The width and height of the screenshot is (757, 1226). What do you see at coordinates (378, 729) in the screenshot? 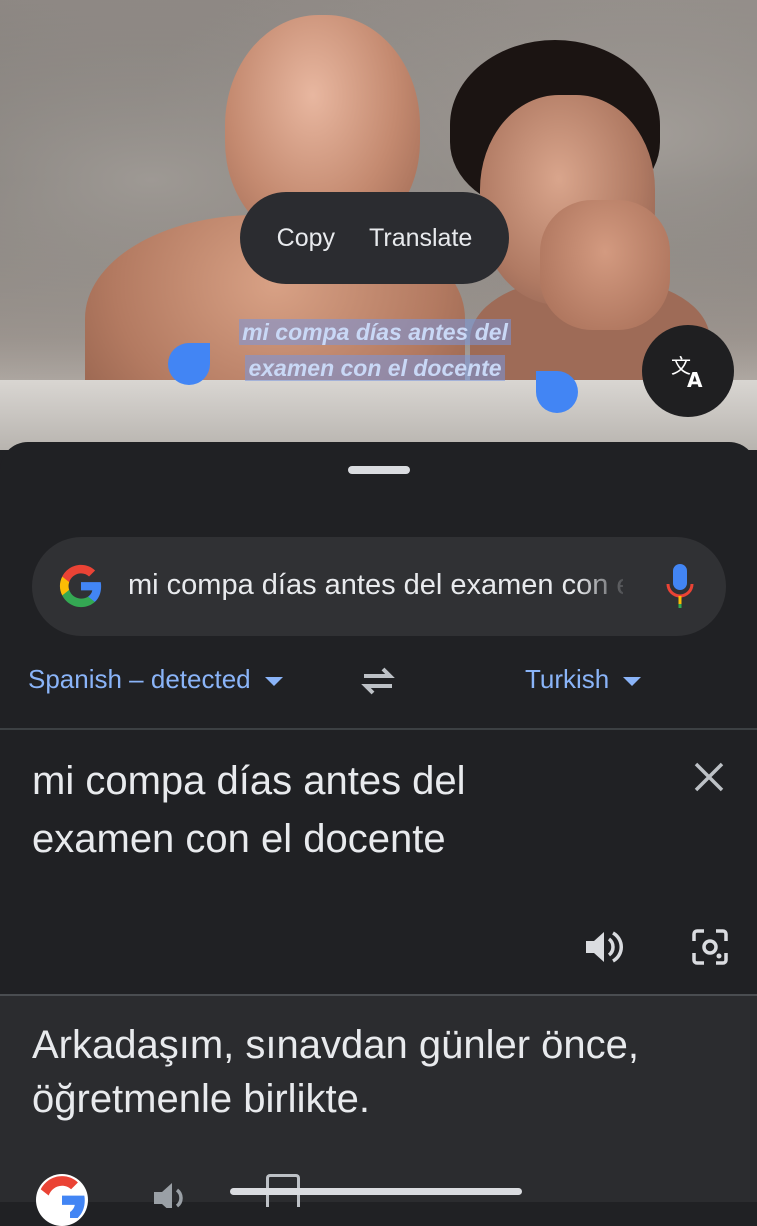
I see `divider` at bounding box center [378, 729].